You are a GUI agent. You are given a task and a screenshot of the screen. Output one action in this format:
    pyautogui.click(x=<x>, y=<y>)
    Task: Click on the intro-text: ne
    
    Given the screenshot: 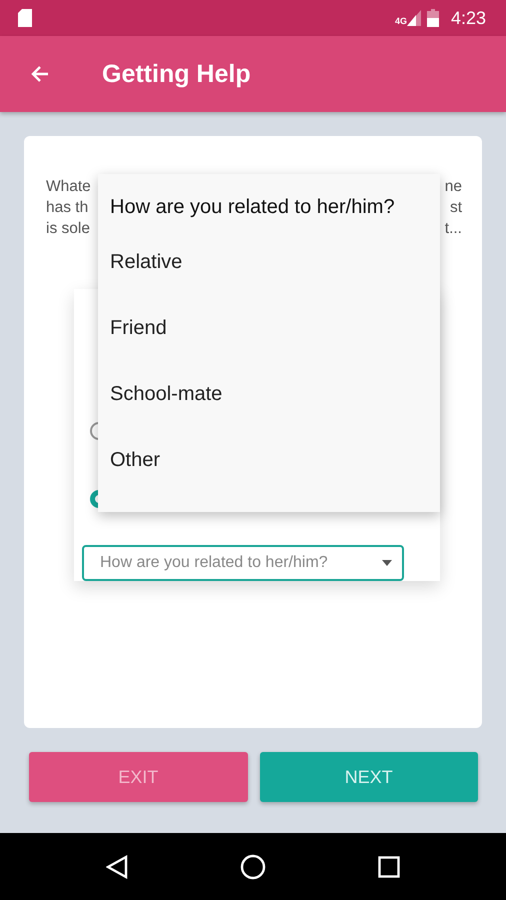 What is the action you would take?
    pyautogui.click(x=453, y=187)
    